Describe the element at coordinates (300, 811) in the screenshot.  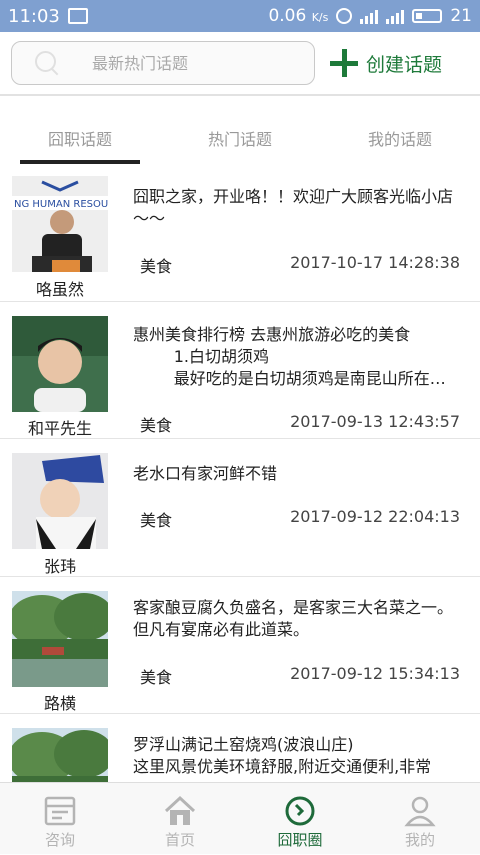
I see `compass-icon` at that location.